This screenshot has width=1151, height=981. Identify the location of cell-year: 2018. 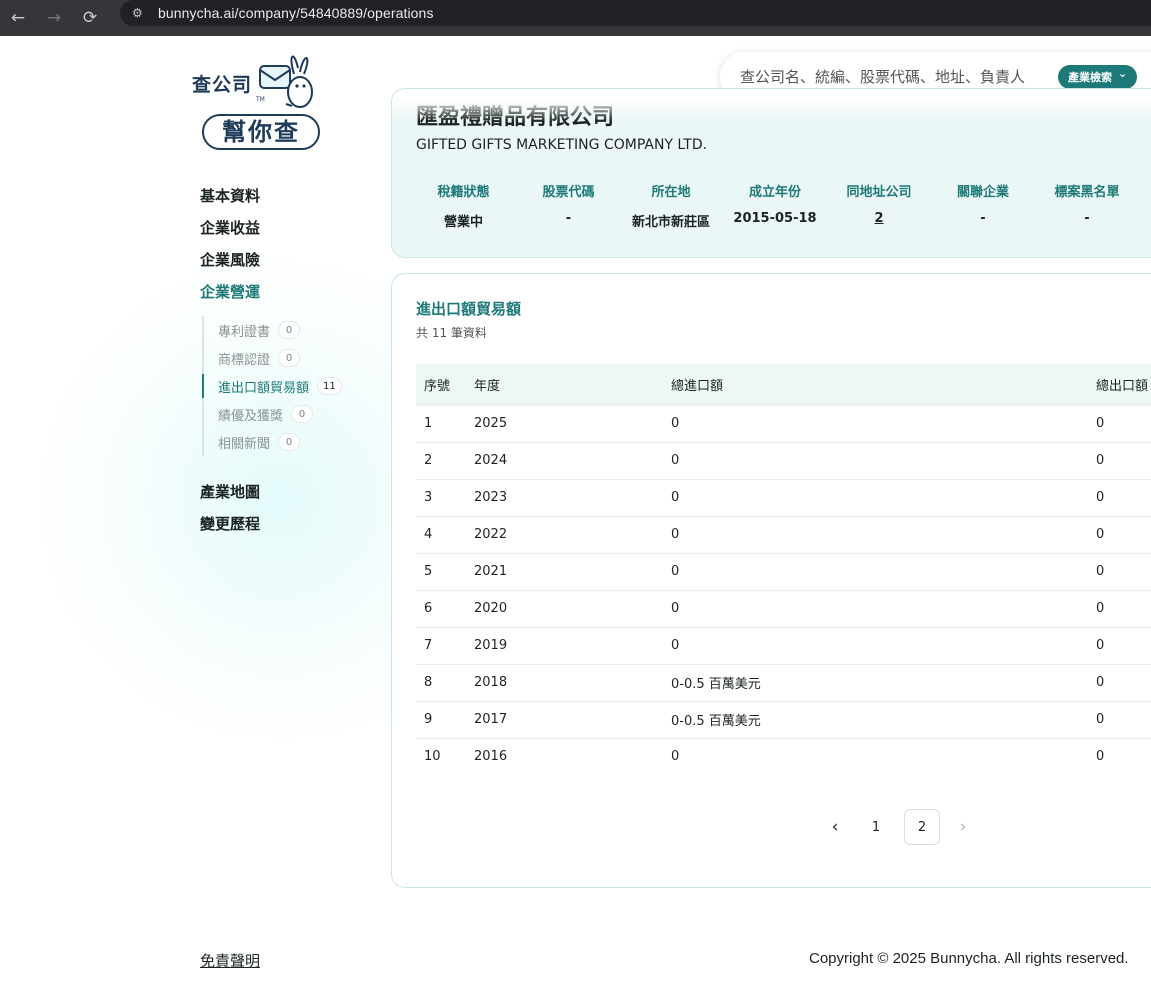
(564, 682).